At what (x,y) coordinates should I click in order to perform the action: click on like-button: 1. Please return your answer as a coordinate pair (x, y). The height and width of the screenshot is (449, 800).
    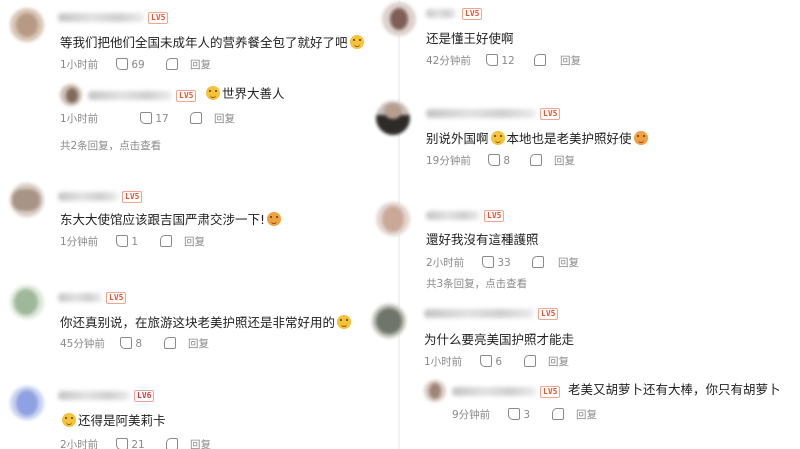
    Looking at the image, I should click on (127, 242).